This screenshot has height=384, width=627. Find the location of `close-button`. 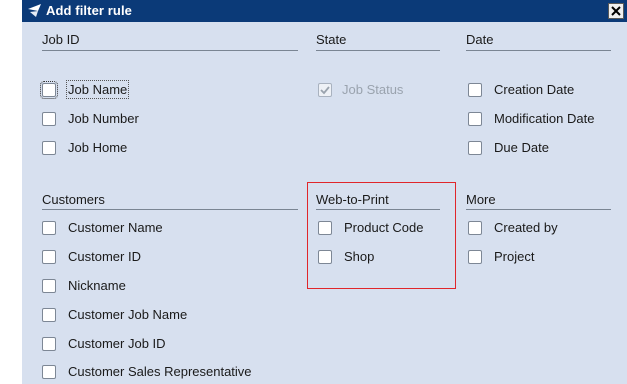

close-button is located at coordinates (616, 11).